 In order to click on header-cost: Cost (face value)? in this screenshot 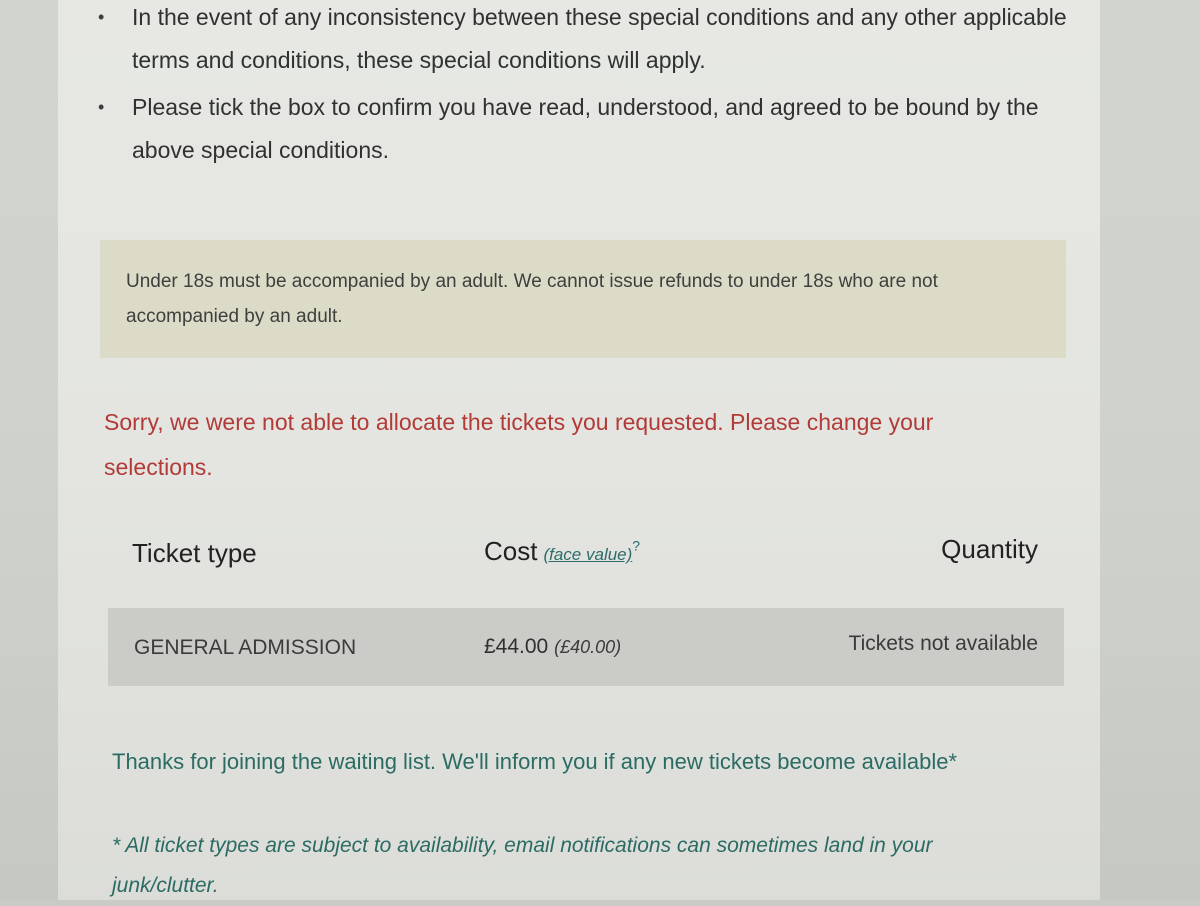, I will do `click(562, 551)`.